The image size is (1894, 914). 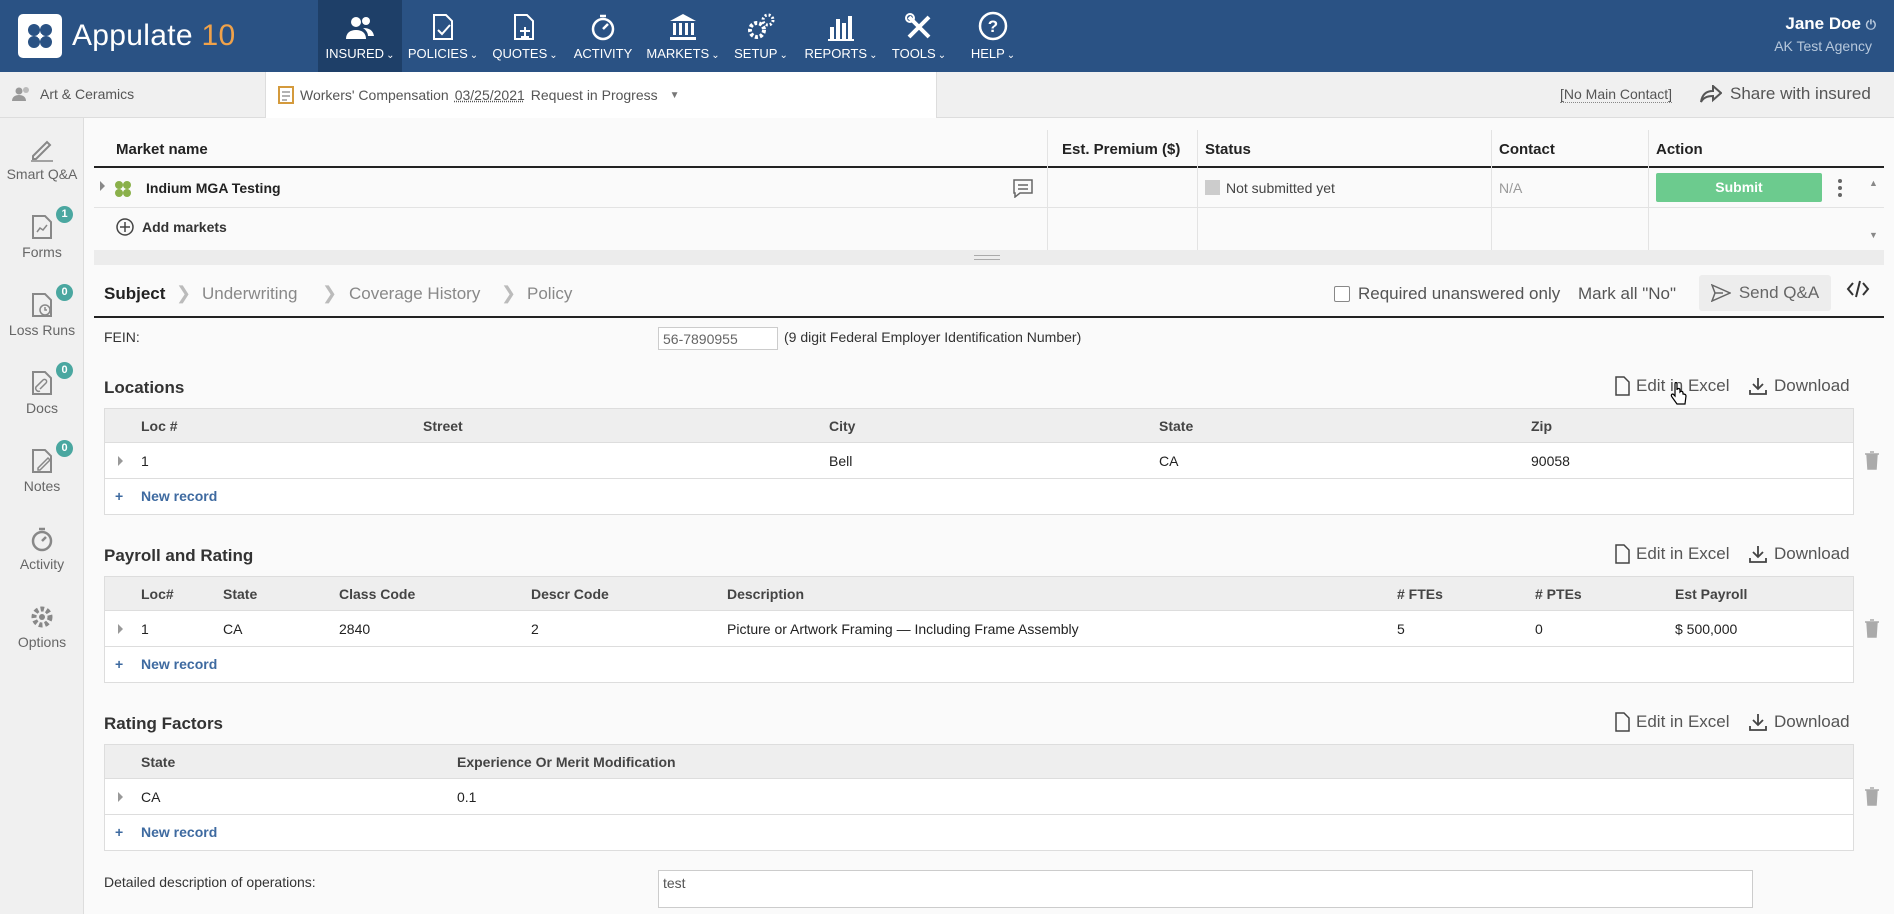 I want to click on insured-selector: Art & Ceramics, so click(x=73, y=94).